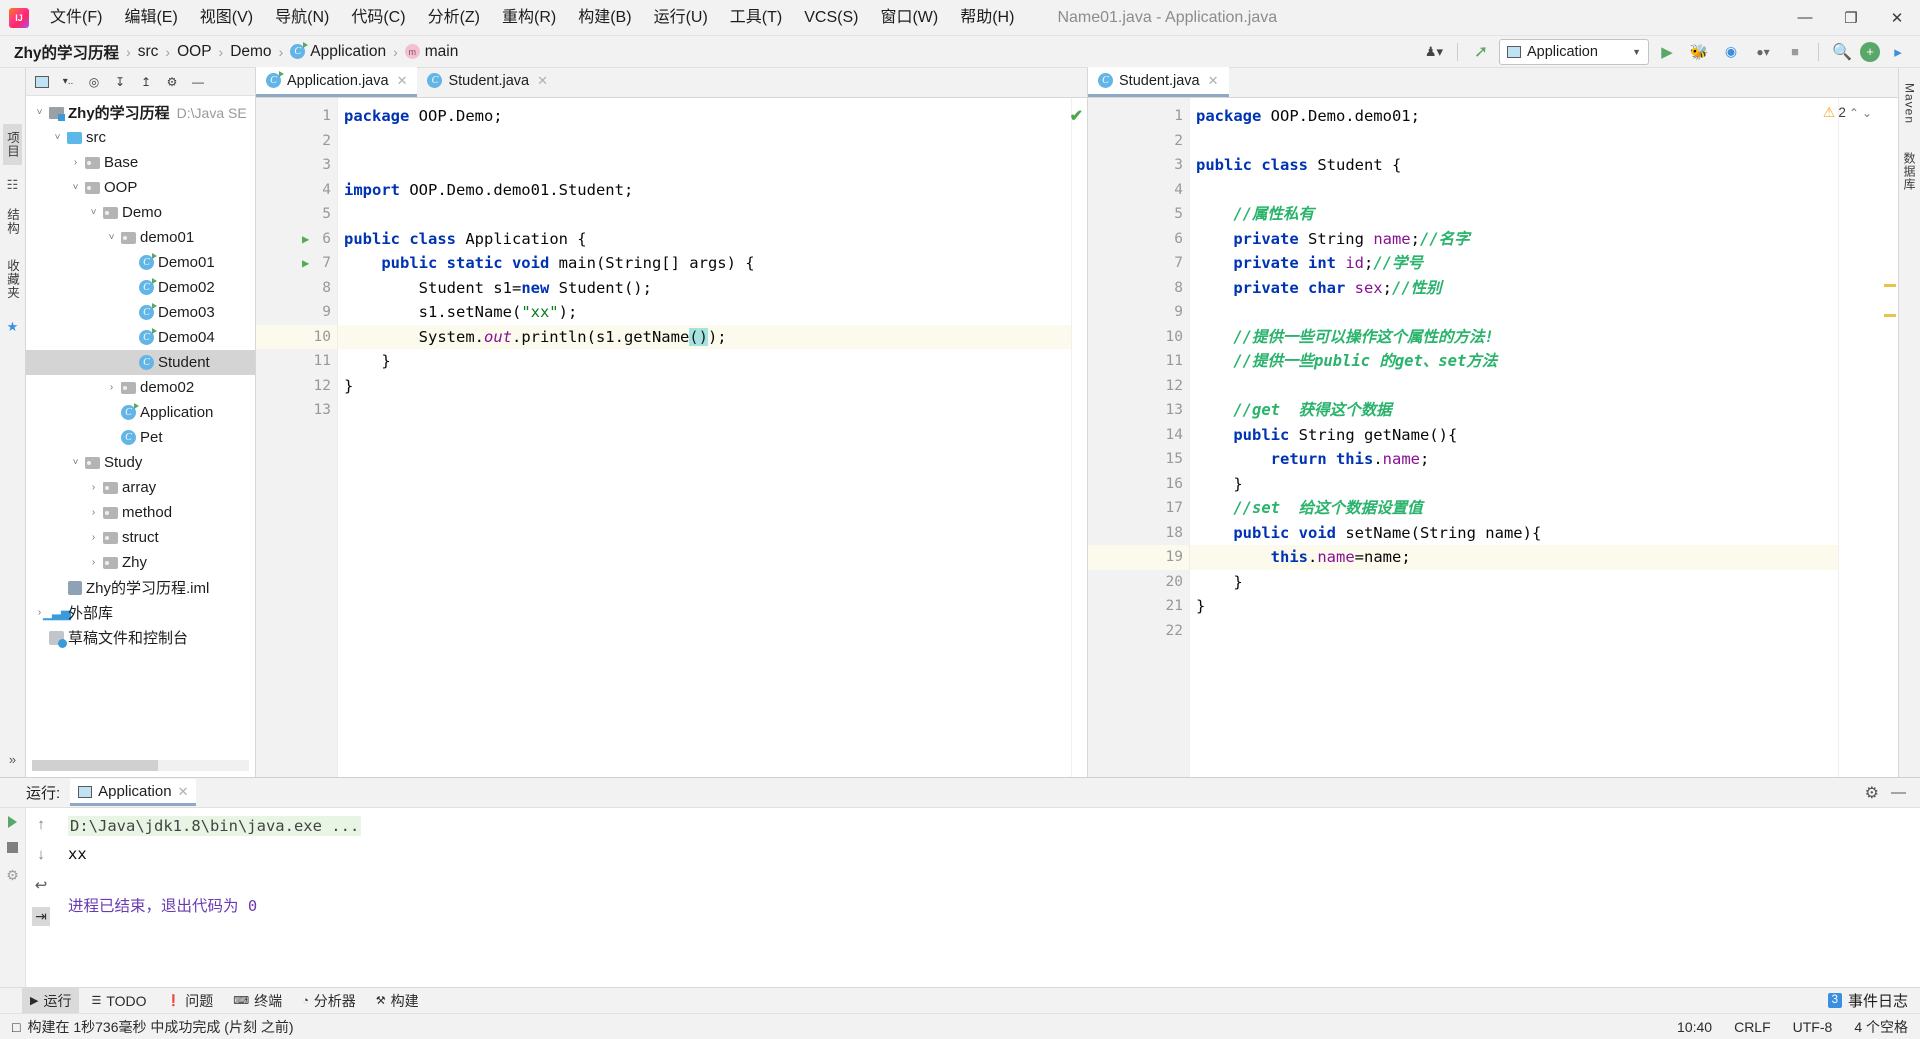 The image size is (1920, 1039). Describe the element at coordinates (140, 162) in the screenshot. I see `tree-node: › Base` at that location.